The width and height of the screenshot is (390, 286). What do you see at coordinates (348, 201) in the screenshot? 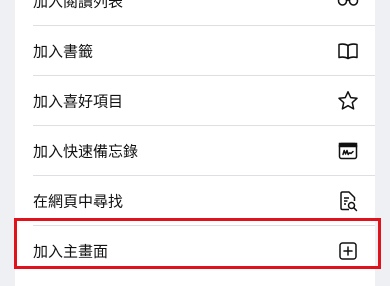
I see `find-in-page-icon` at bounding box center [348, 201].